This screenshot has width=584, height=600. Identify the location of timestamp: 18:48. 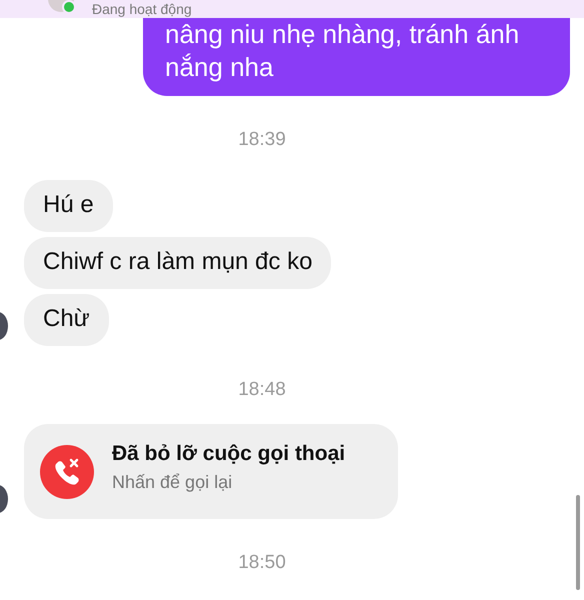
(262, 390).